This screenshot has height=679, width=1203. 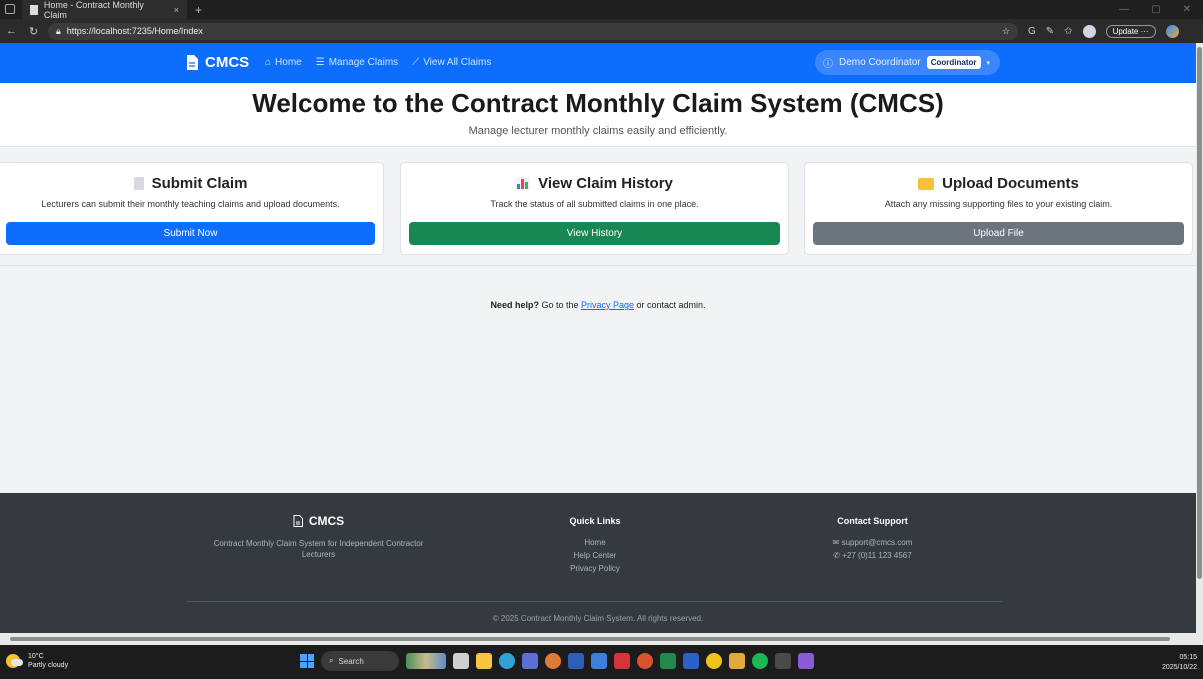 I want to click on horizontal-scrollbar, so click(x=601, y=639).